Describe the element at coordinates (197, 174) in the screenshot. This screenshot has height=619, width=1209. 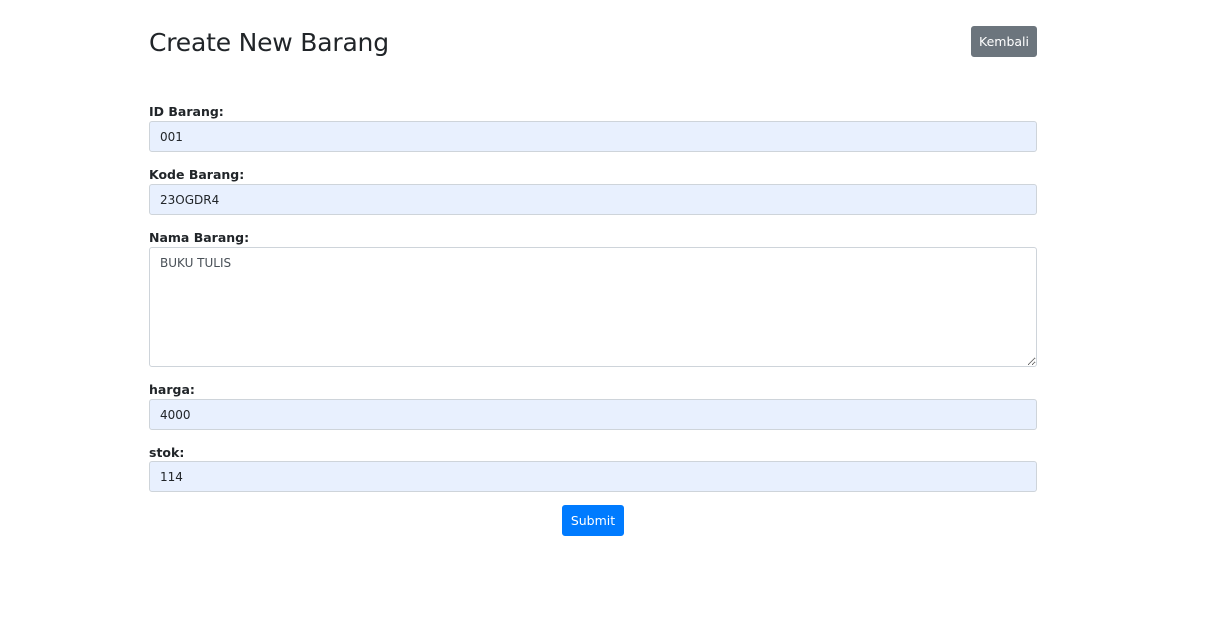
I see `kode-barang-label: Kode Barang:` at that location.